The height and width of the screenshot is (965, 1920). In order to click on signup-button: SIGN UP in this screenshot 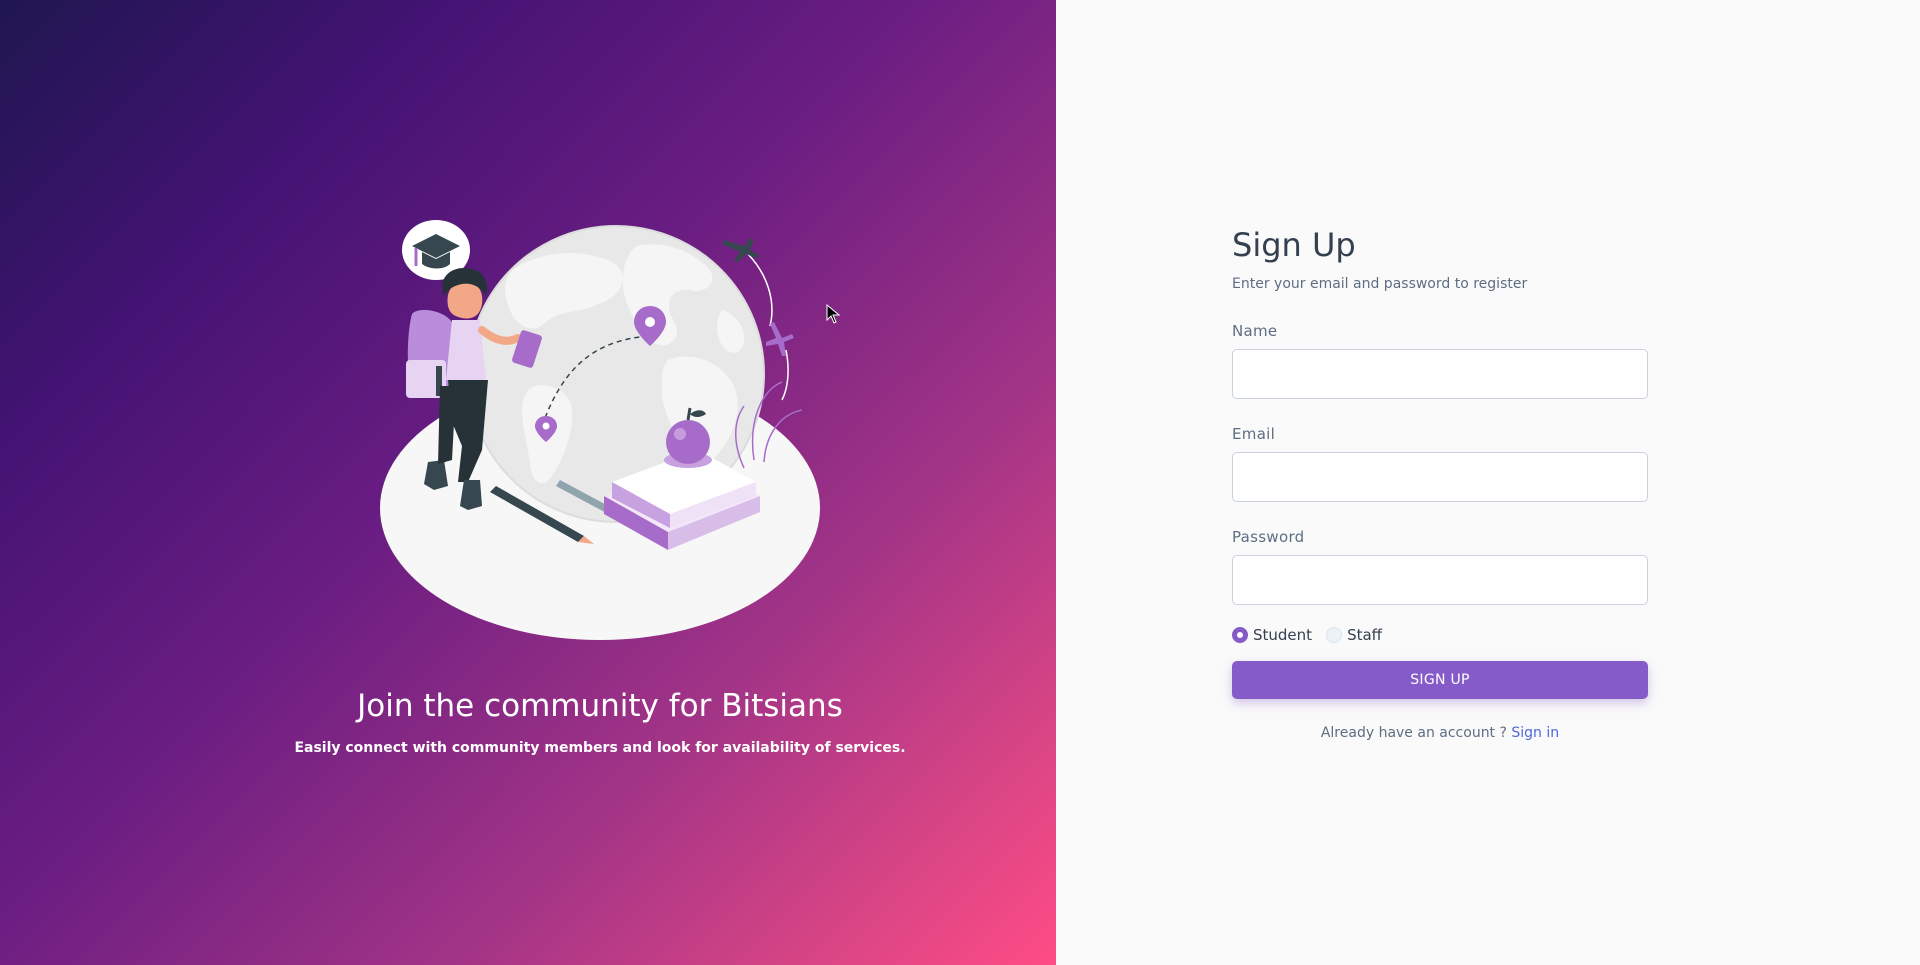, I will do `click(1440, 680)`.